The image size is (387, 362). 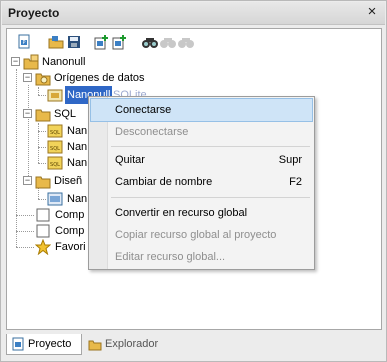 What do you see at coordinates (196, 235) in the screenshot?
I see `menu-item-label: Copiar recurso global al proyecto` at bounding box center [196, 235].